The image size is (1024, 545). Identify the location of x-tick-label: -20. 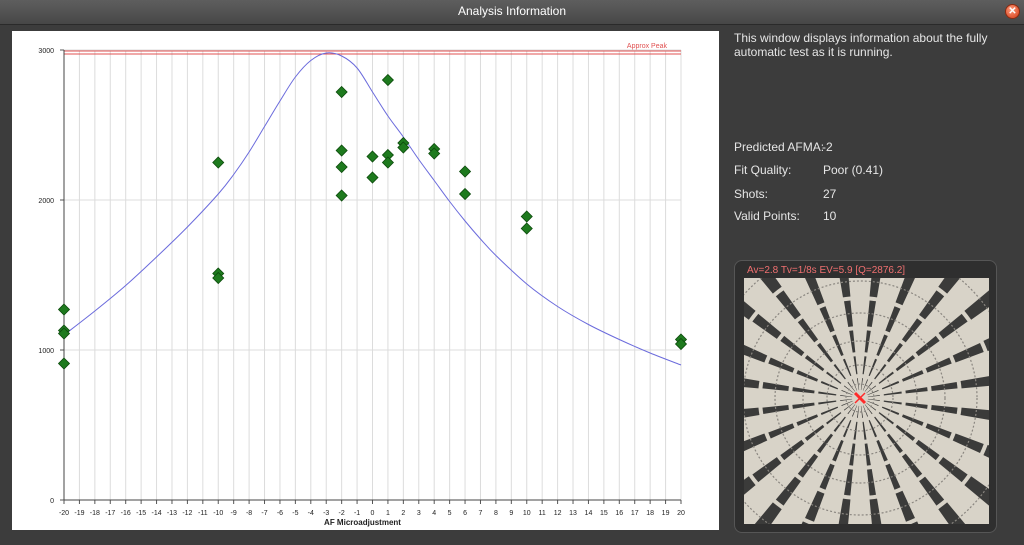
(64, 513).